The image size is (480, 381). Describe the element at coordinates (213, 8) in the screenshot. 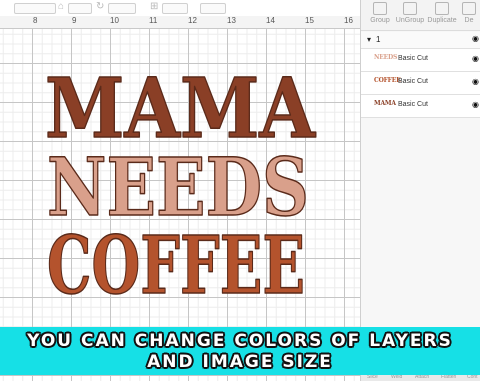

I see `position-y-field` at that location.